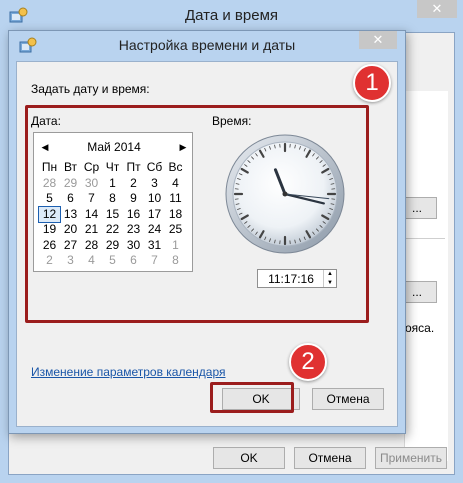 This screenshot has width=463, height=483. Describe the element at coordinates (308, 362) in the screenshot. I see `annotation-badge-2: 2` at that location.